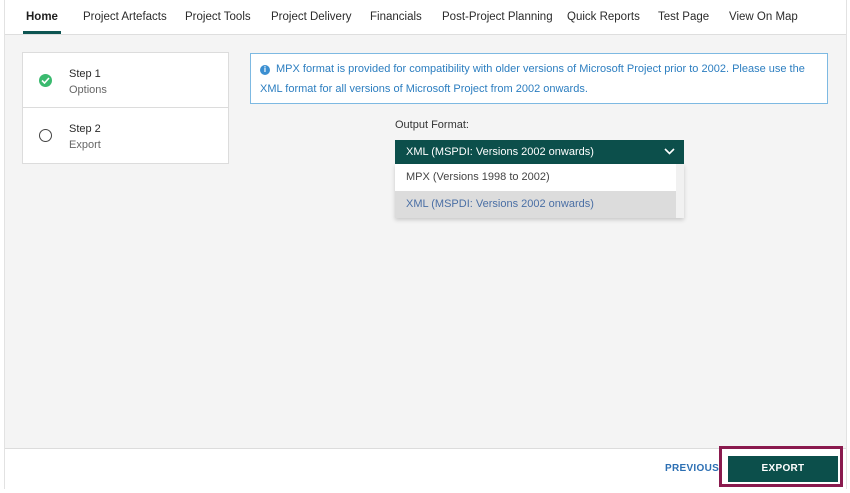 The height and width of the screenshot is (493, 850). What do you see at coordinates (85, 129) in the screenshot?
I see `step-title: Step 2` at bounding box center [85, 129].